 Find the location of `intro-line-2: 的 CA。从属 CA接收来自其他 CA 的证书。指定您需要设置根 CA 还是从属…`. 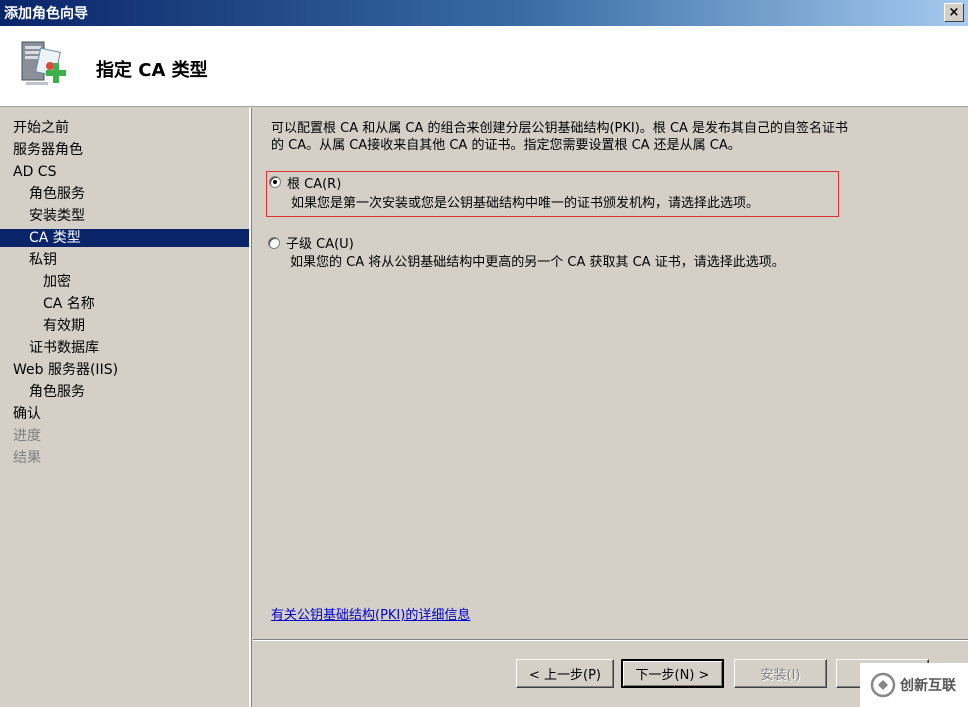

intro-line-2: 的 CA。从属 CA接收来自其他 CA 的证书。指定您需要设置根 CA 还是从属… is located at coordinates (506, 145).